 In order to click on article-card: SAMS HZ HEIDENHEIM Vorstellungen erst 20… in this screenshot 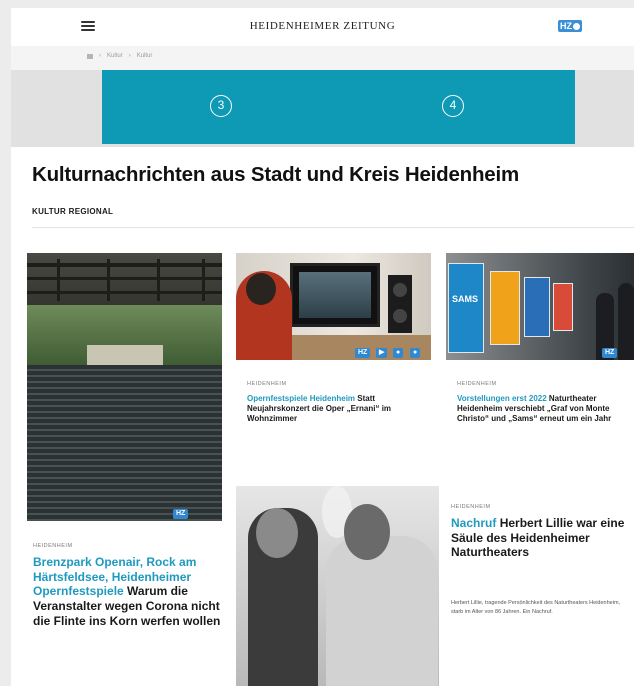, I will do `click(540, 348)`.